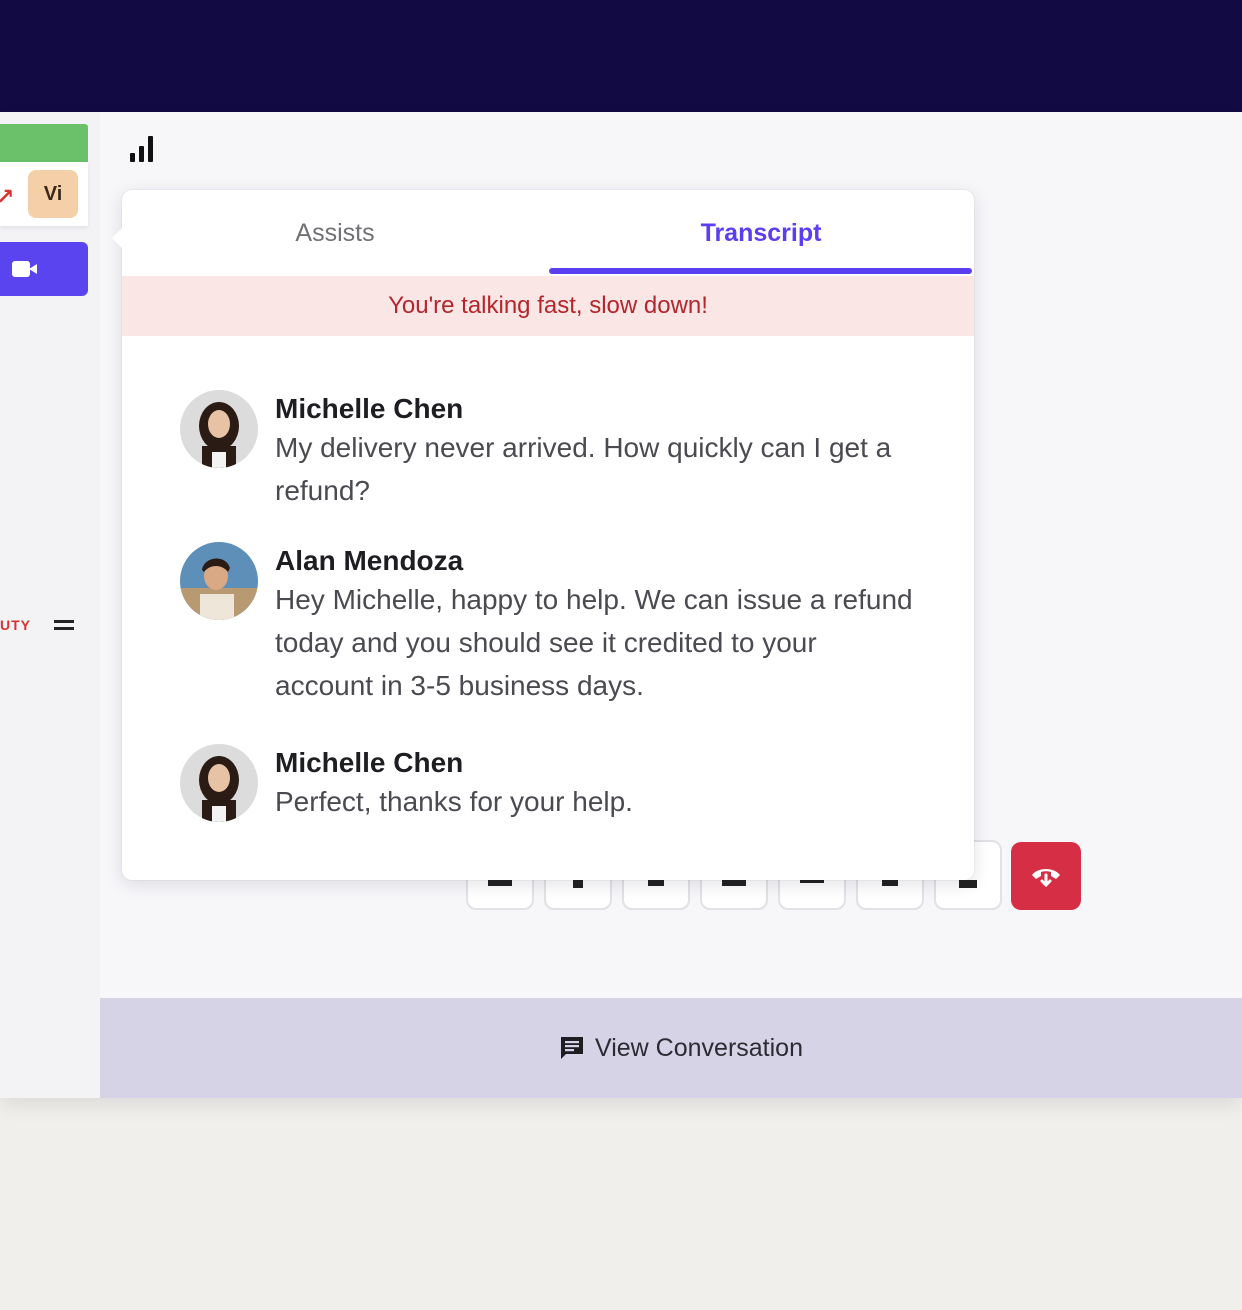  Describe the element at coordinates (578, 884) in the screenshot. I see `hold-icon` at that location.